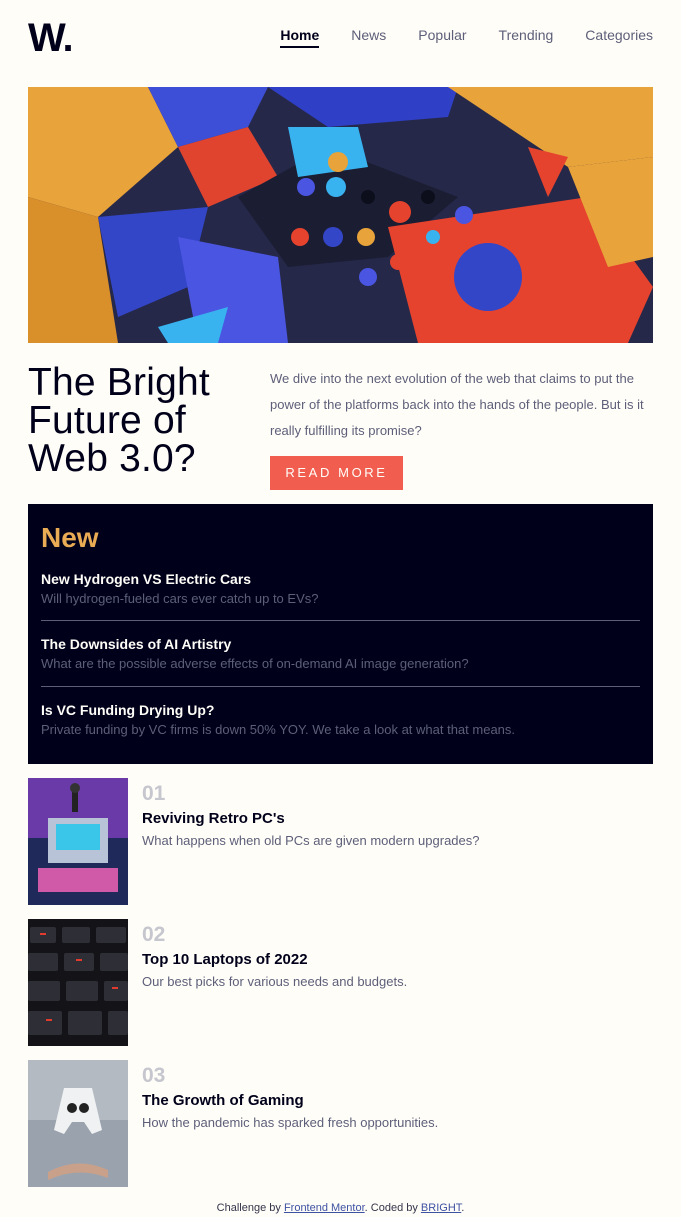 The height and width of the screenshot is (1217, 681). Describe the element at coordinates (154, 793) in the screenshot. I see `trending-number: 01` at that location.